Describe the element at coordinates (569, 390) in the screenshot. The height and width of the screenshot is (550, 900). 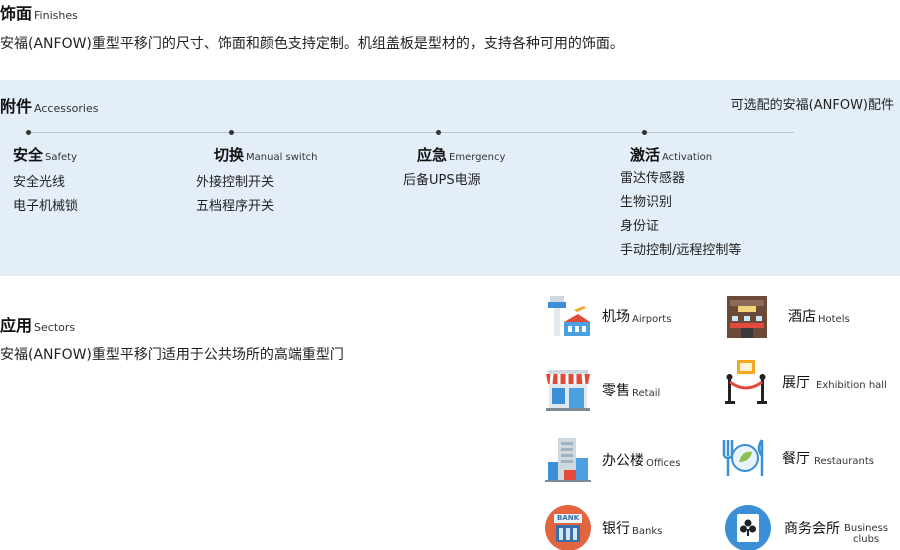
I see `retail-icon` at that location.